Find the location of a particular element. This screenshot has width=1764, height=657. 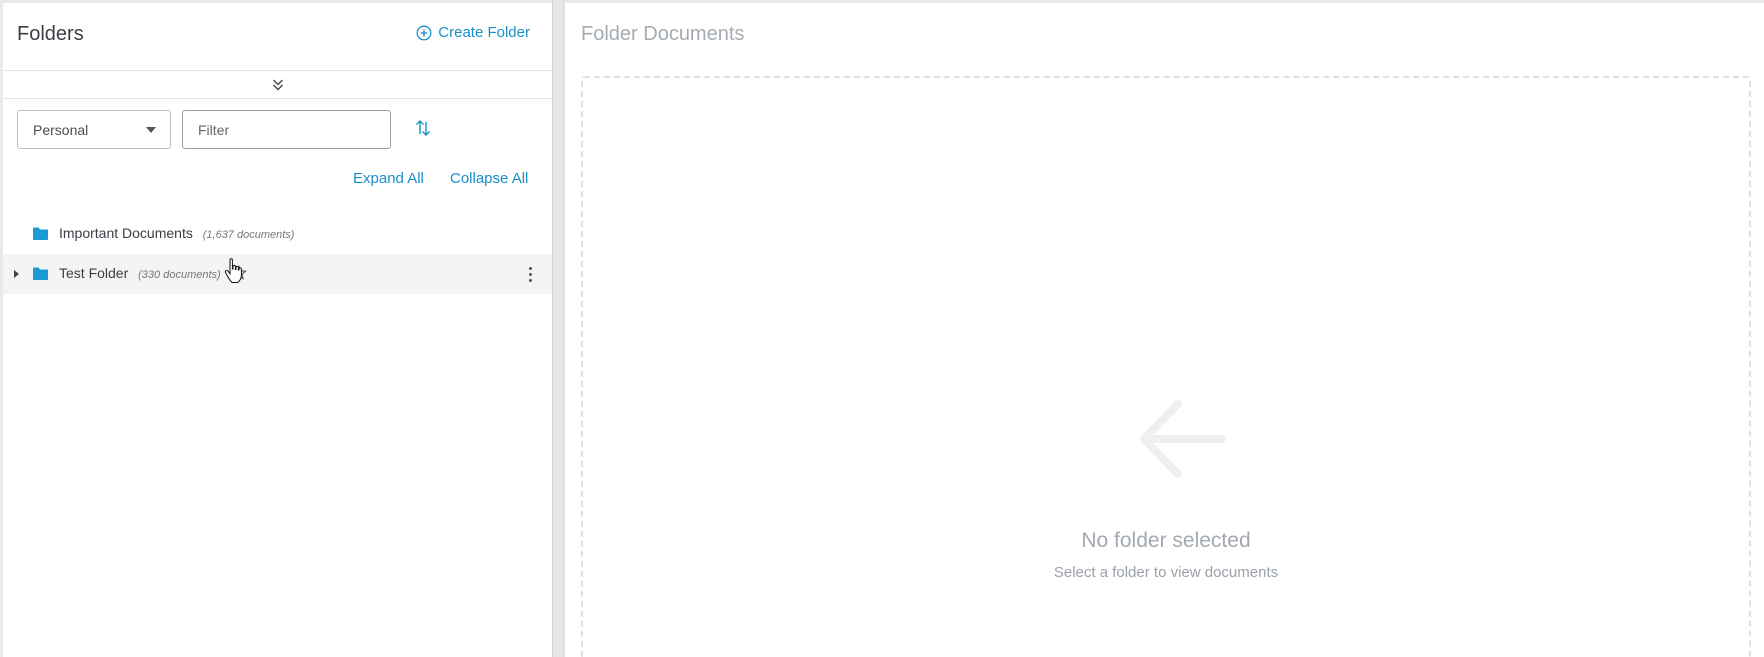

create-folder-button: Create Folder is located at coordinates (473, 32).